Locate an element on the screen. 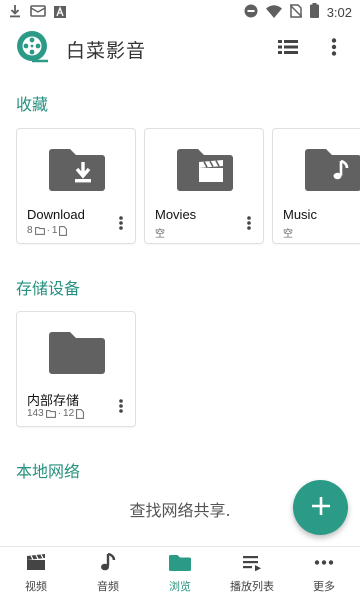  download-notification-icon is located at coordinates (15, 12).